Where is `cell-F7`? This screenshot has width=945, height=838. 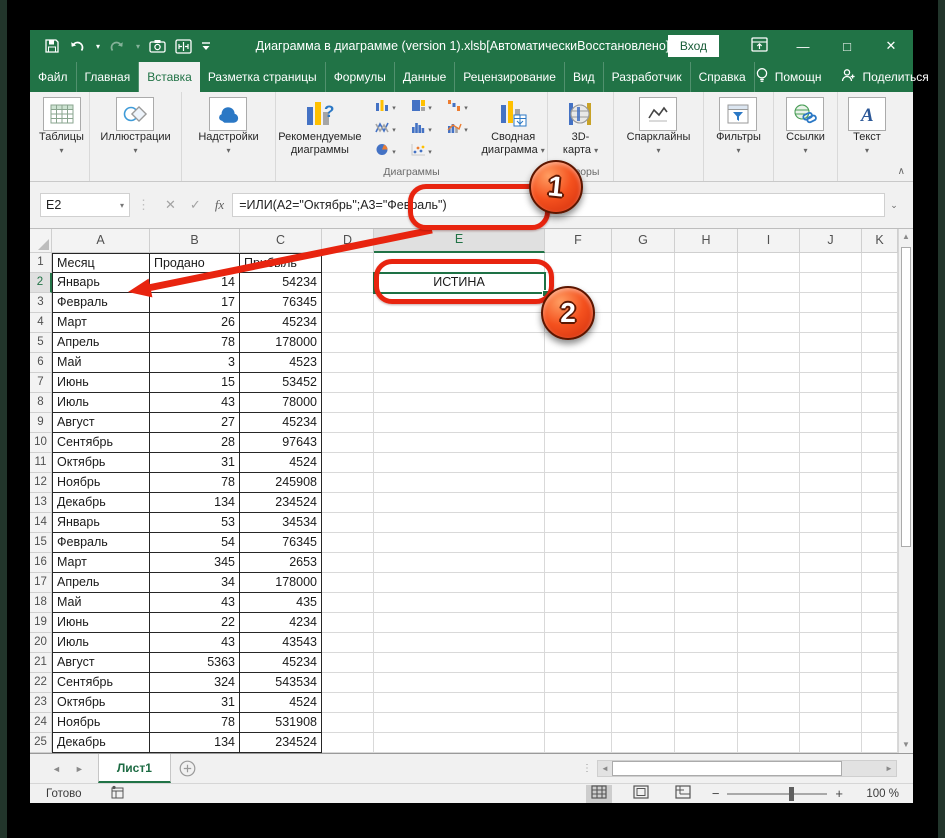
cell-F7 is located at coordinates (578, 383).